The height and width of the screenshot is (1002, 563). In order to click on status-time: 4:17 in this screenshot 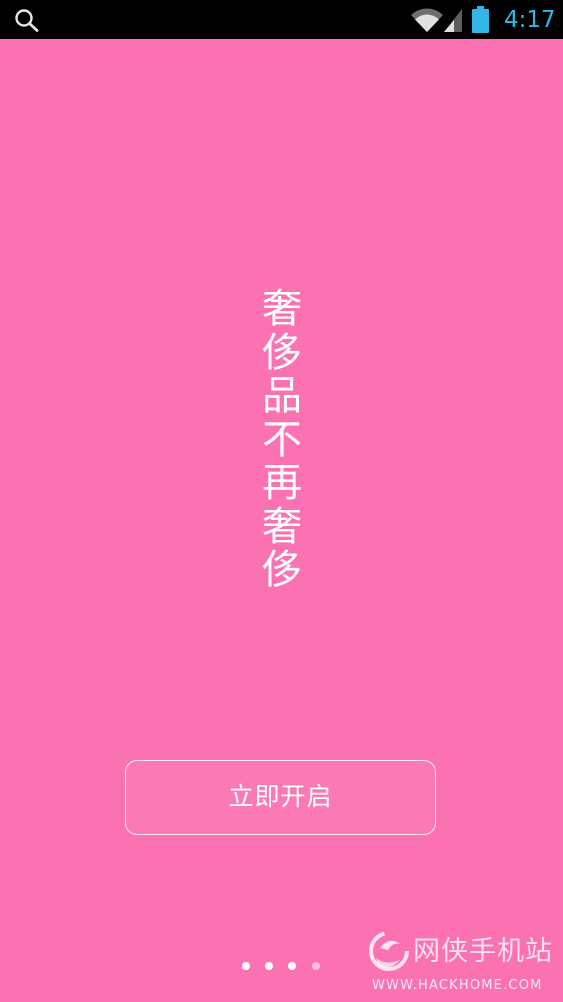, I will do `click(530, 20)`.